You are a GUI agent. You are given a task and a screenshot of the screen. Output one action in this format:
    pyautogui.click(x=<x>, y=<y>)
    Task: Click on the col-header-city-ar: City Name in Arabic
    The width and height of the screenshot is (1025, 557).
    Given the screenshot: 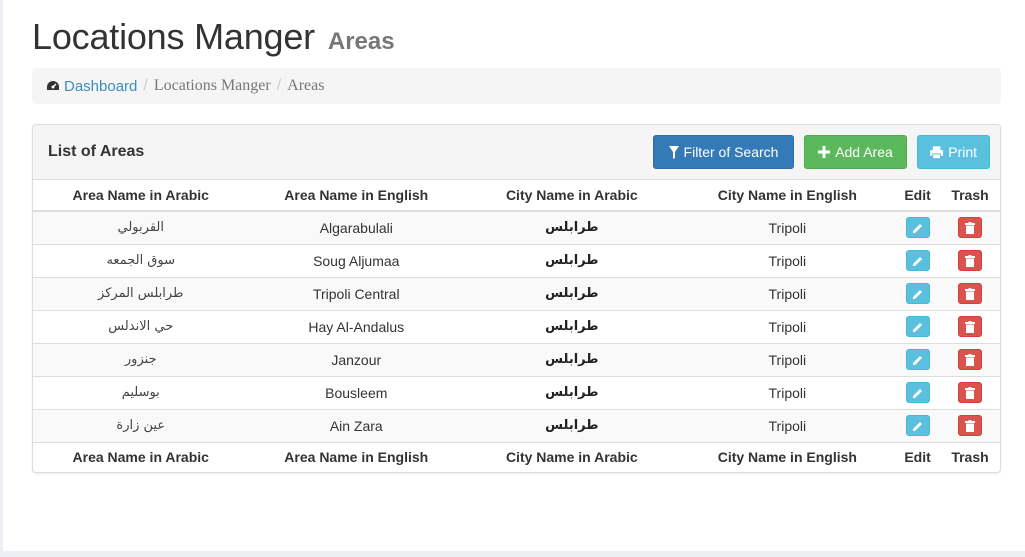 What is the action you would take?
    pyautogui.click(x=572, y=196)
    